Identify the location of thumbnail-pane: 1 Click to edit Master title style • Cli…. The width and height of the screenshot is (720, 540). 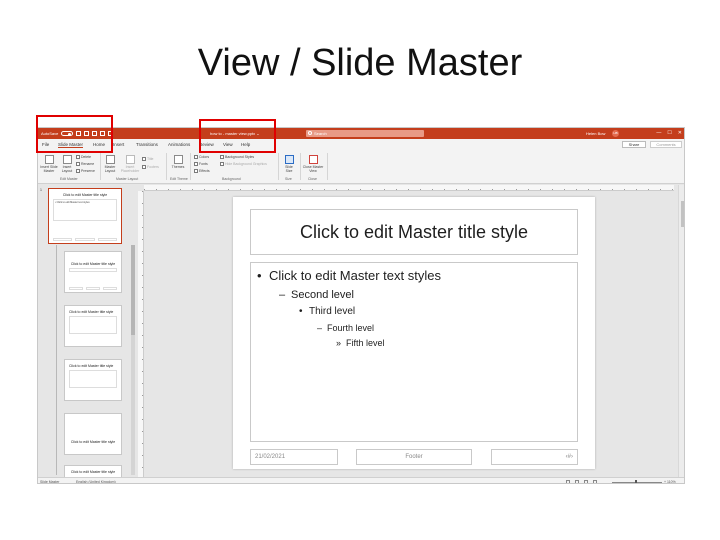
(89, 334).